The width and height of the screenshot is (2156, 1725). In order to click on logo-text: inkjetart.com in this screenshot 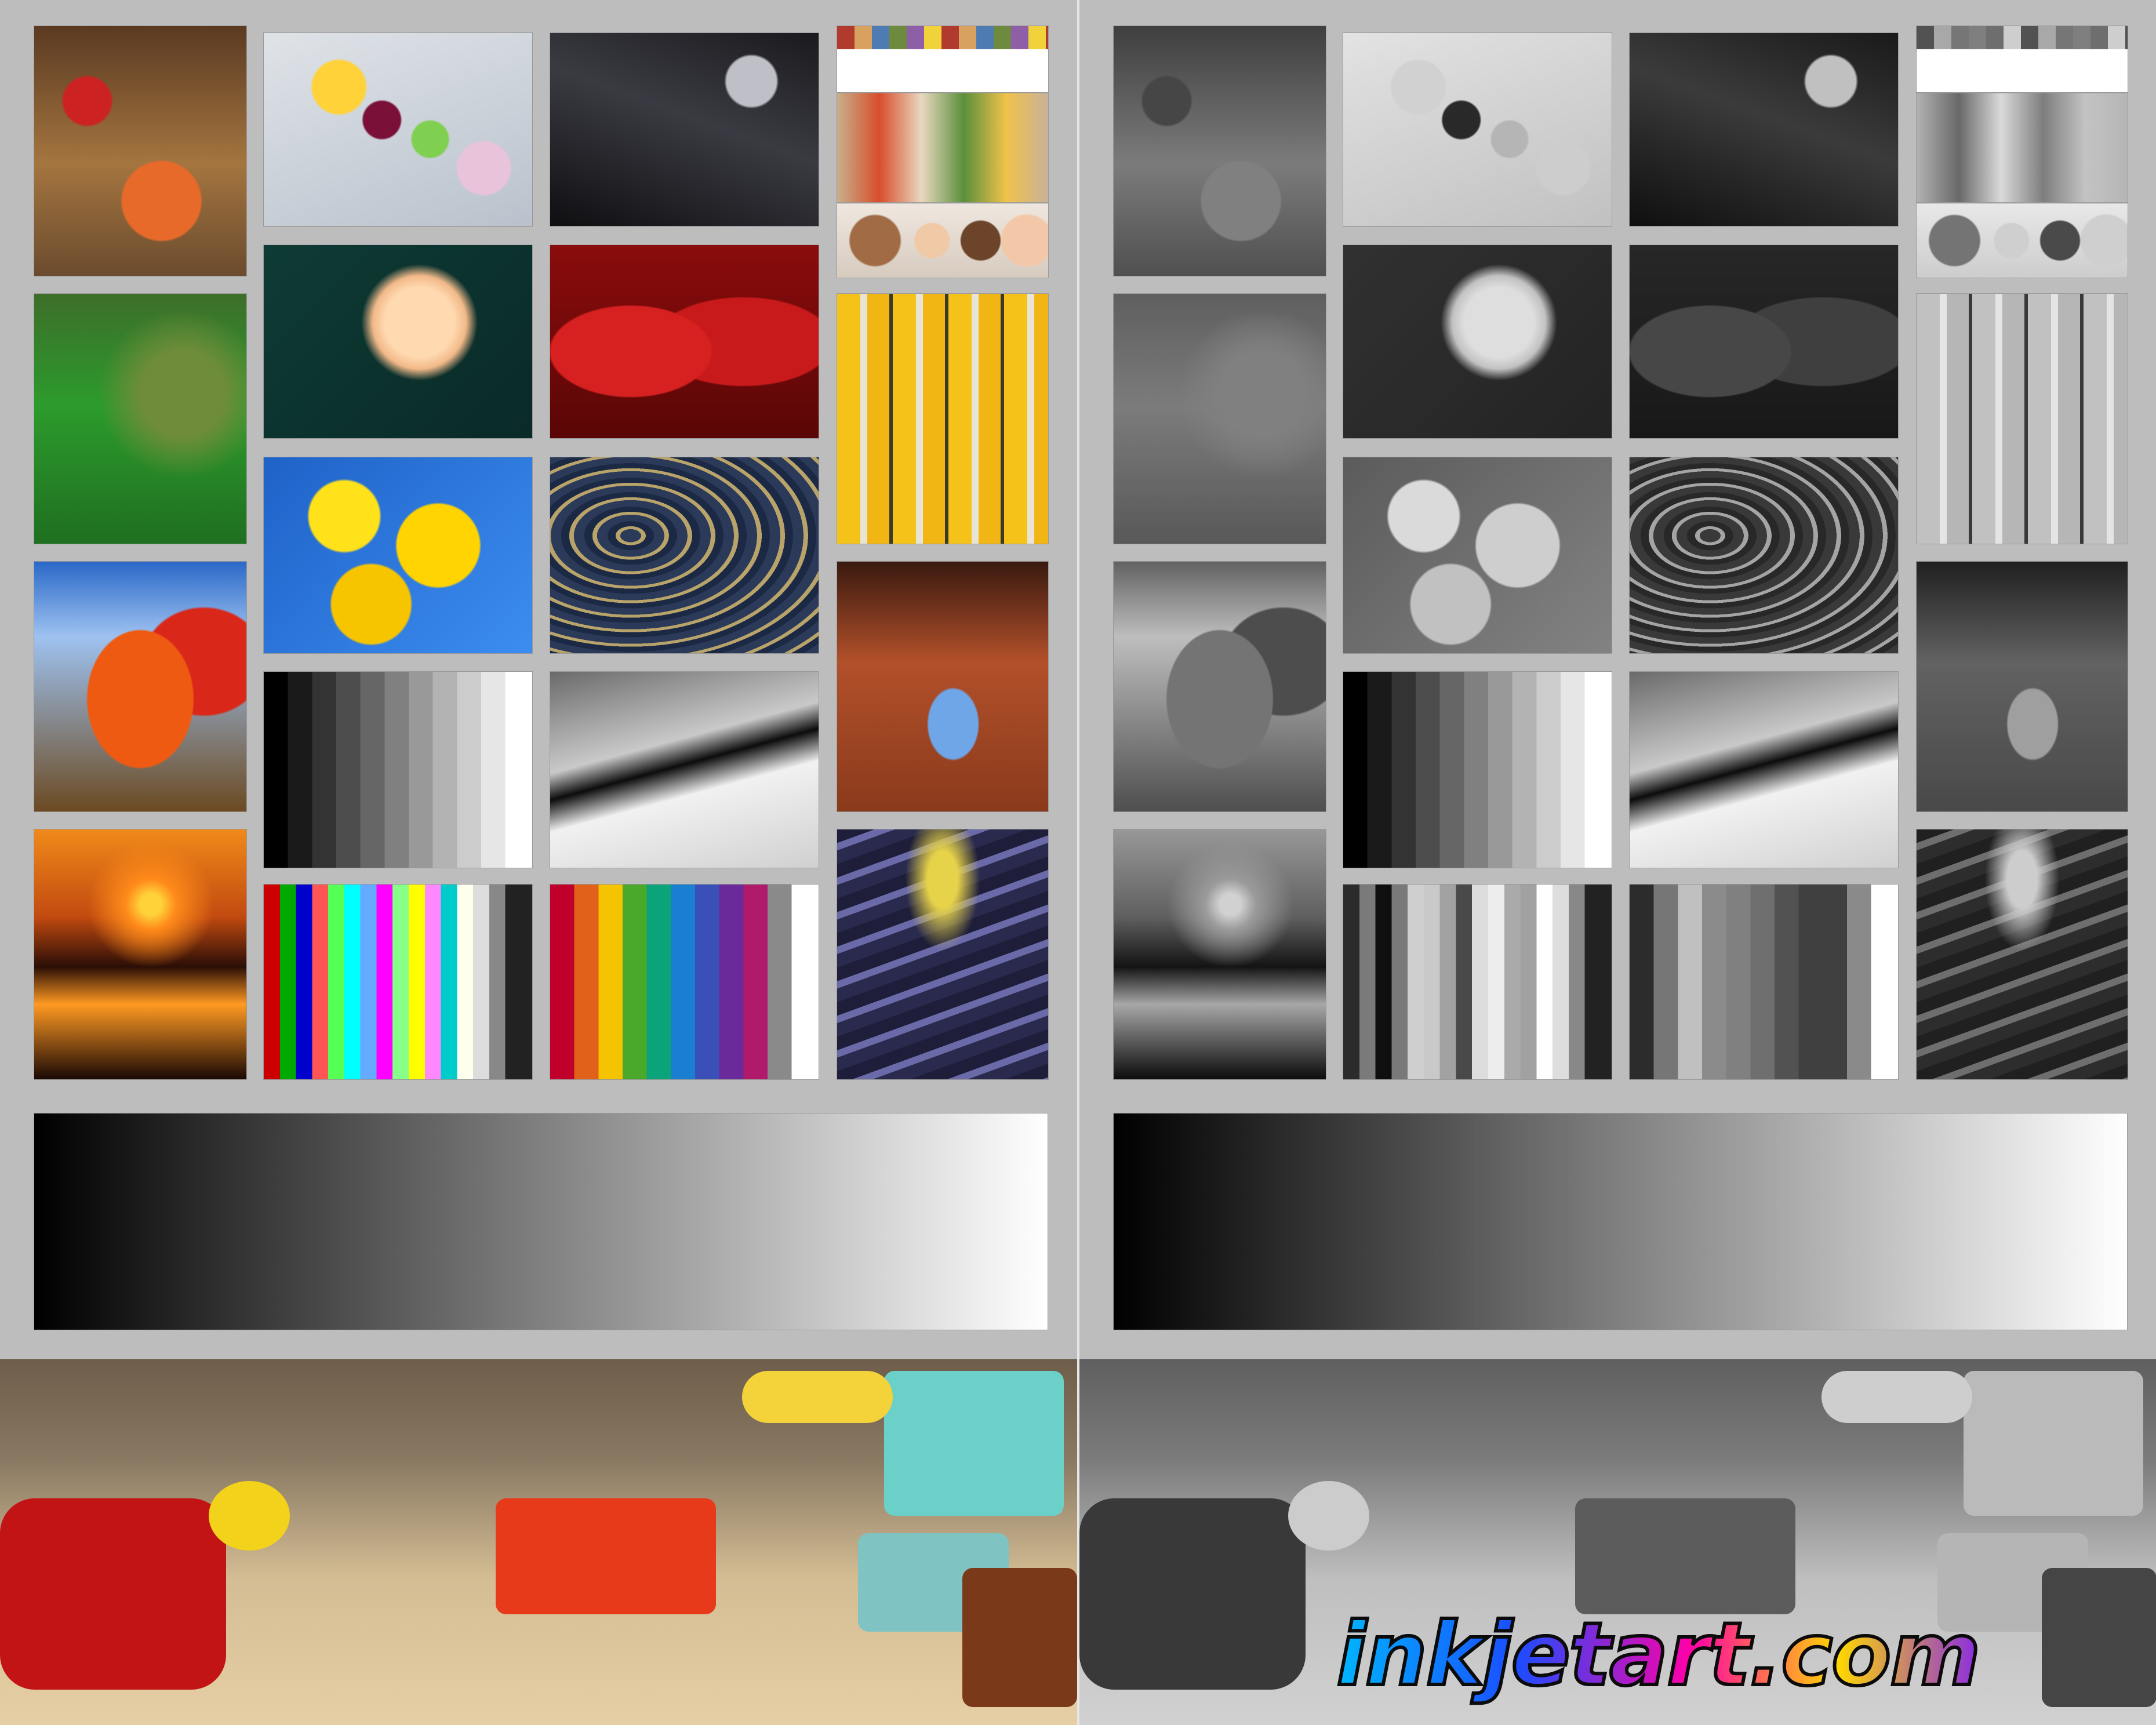, I will do `click(1659, 1655)`.